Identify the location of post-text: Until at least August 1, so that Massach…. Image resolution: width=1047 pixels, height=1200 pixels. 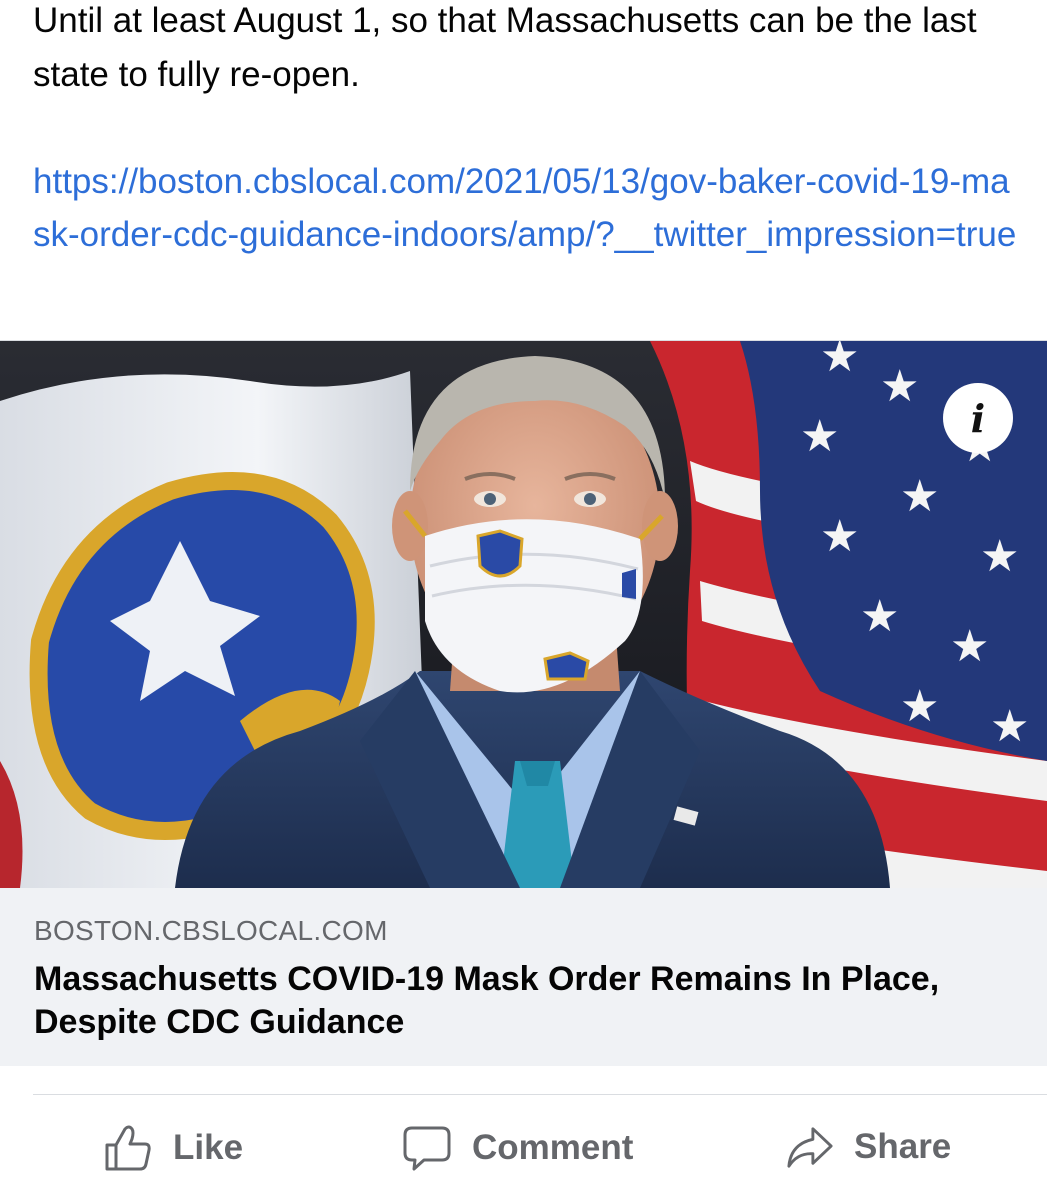
(505, 47).